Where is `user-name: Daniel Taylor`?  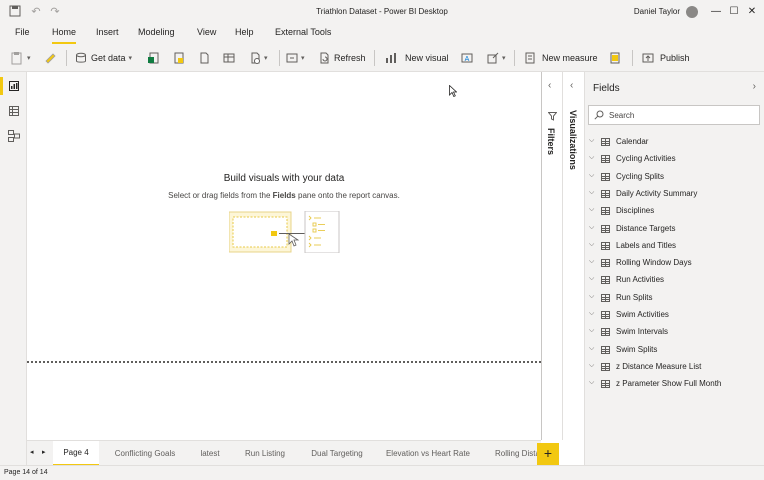
user-name: Daniel Taylor is located at coordinates (657, 11).